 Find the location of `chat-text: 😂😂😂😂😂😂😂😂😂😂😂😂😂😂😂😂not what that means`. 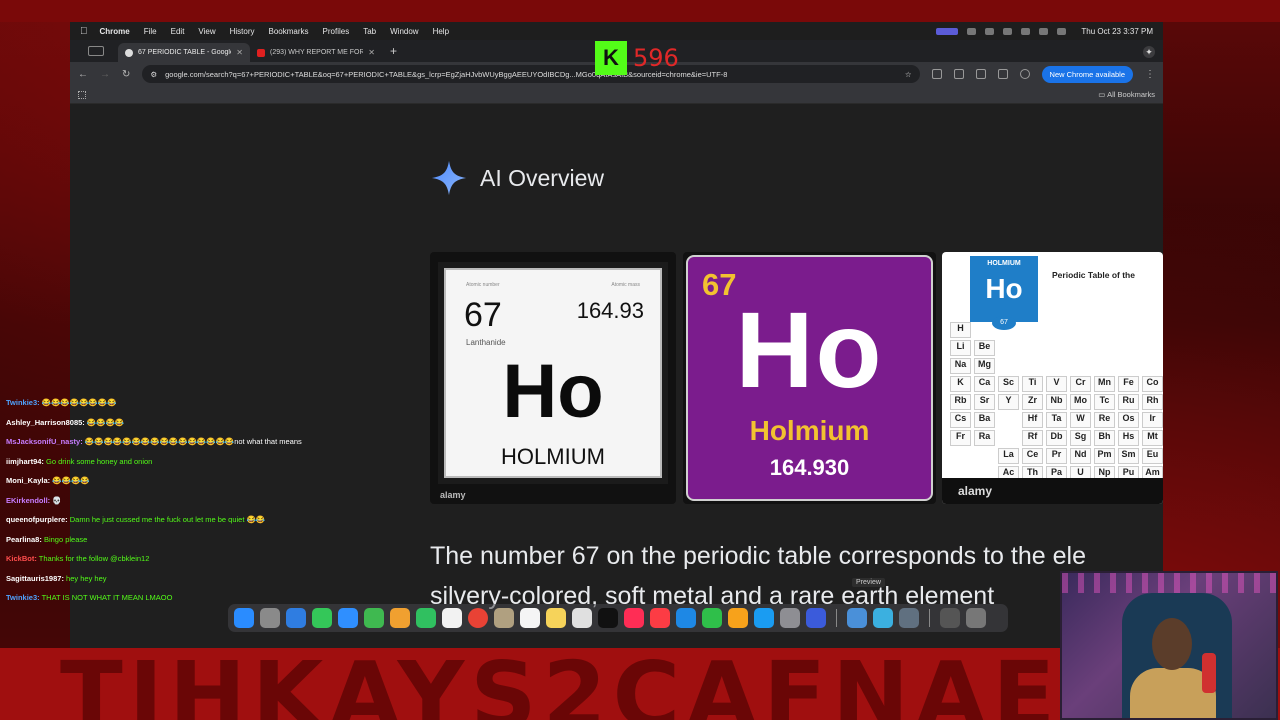

chat-text: 😂😂😂😂😂😂😂😂😂😂😂😂😂😂😂😂not what that means is located at coordinates (193, 441).